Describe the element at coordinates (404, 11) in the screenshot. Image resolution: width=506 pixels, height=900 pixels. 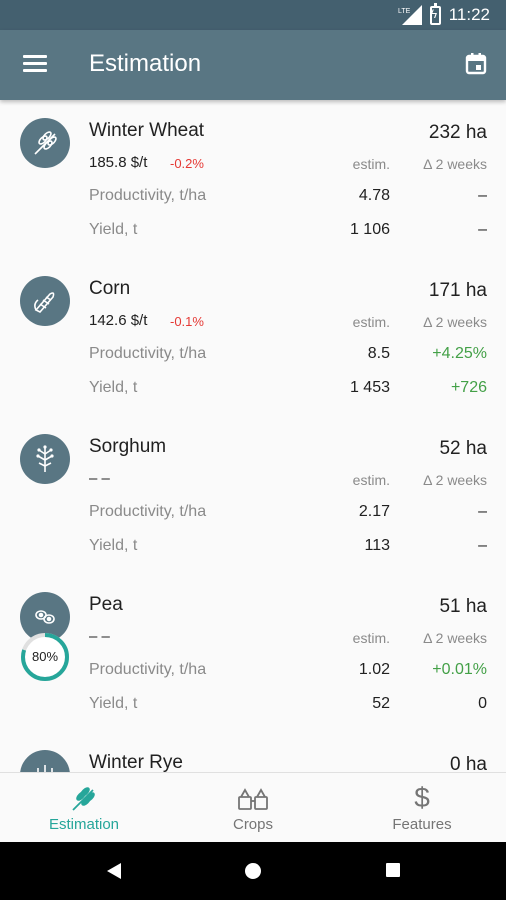
I see `svg-text: LTE` at that location.